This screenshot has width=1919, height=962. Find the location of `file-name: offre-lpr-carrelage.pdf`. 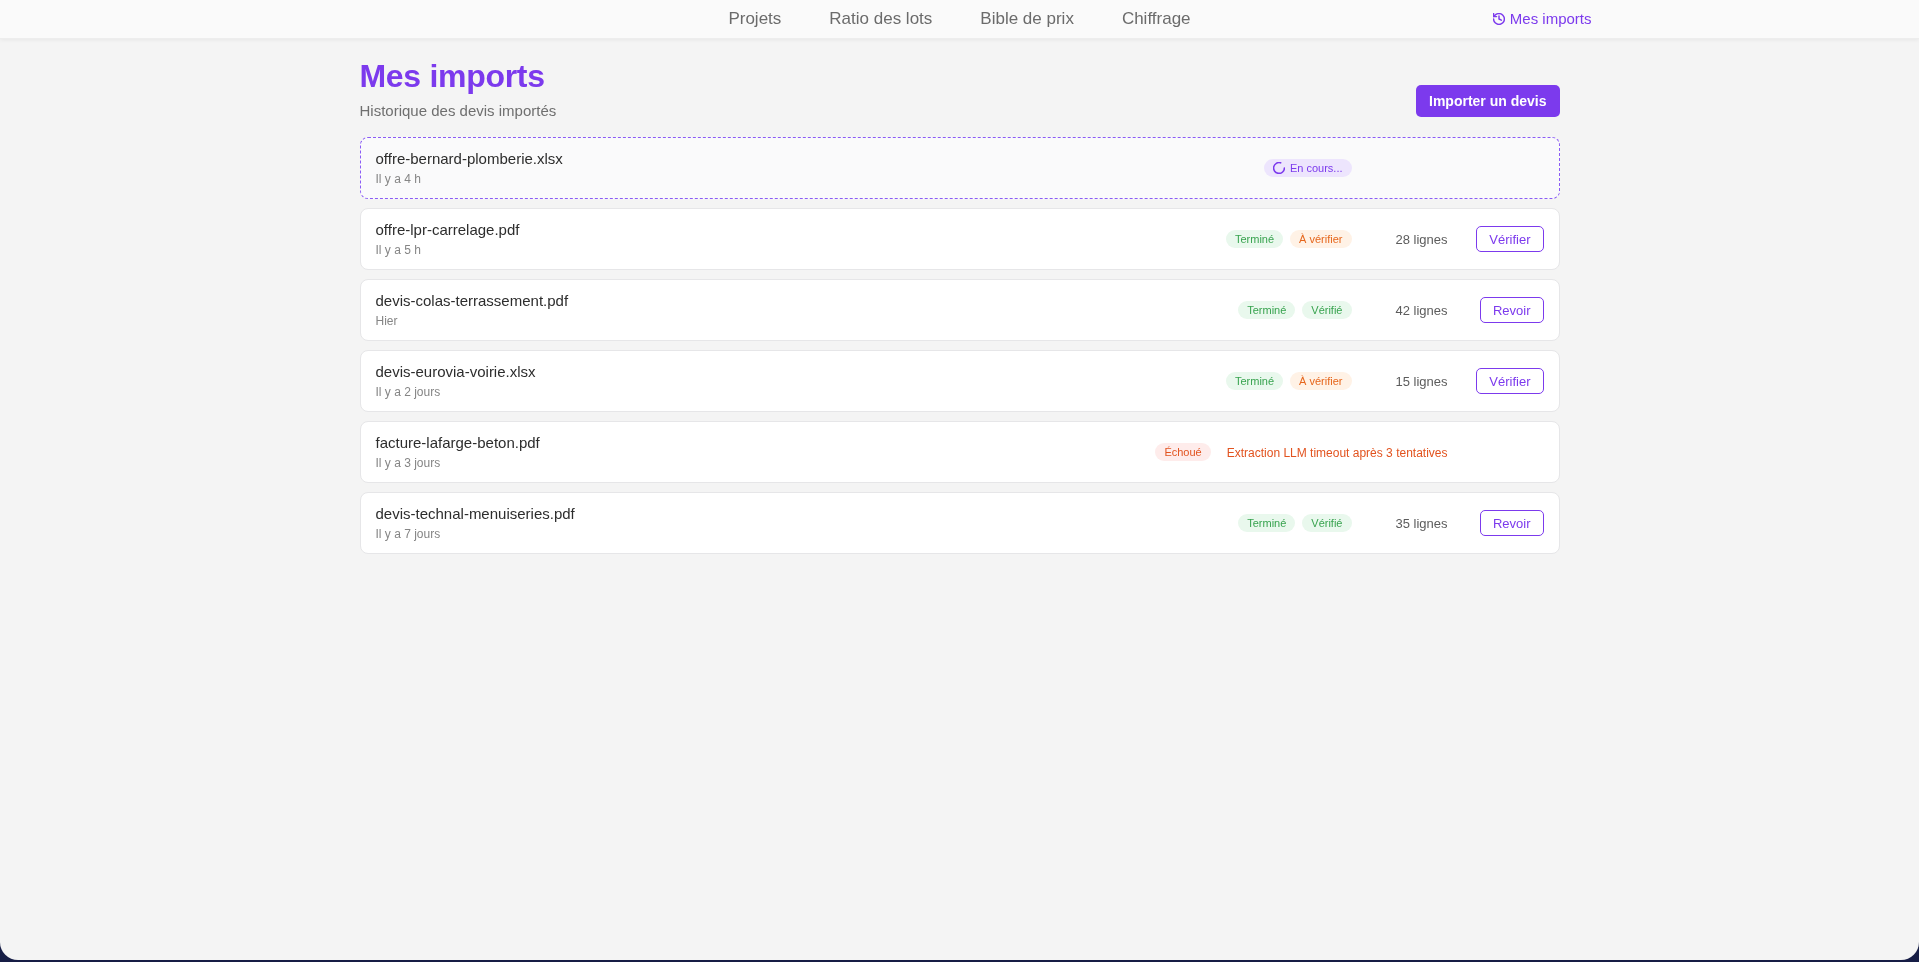

file-name: offre-lpr-carrelage.pdf is located at coordinates (447, 230).